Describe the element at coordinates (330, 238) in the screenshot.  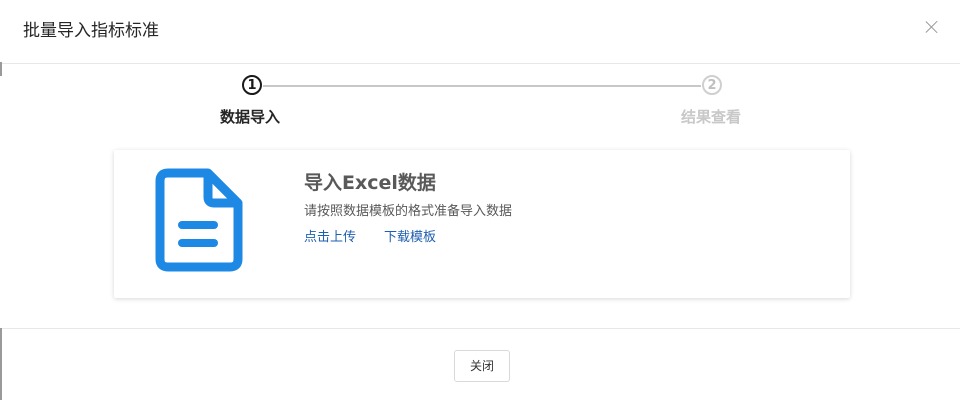
I see `upload-link: 点击上传` at that location.